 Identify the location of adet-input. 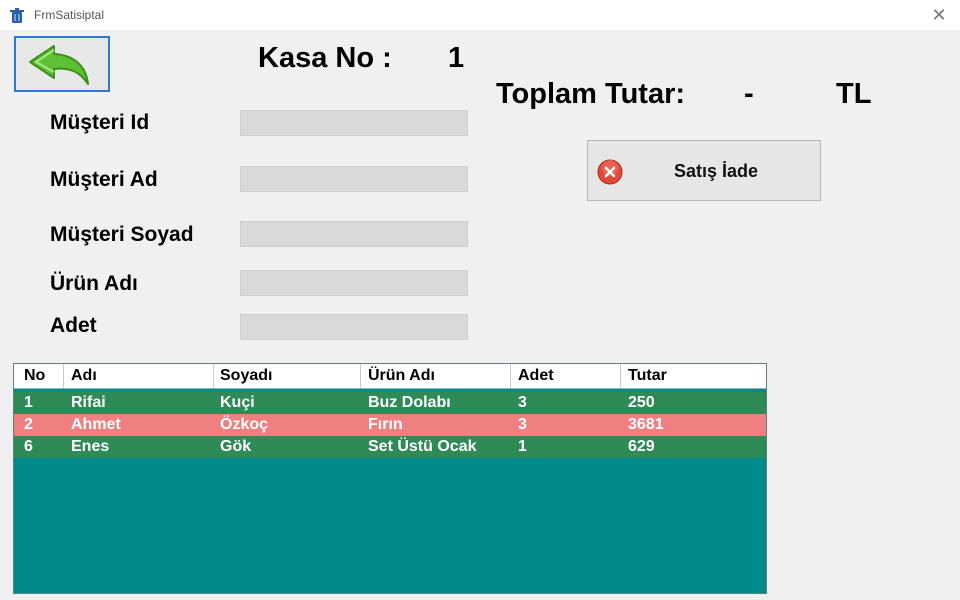
(354, 327).